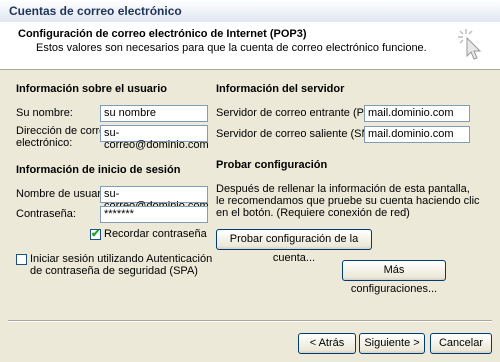 The image size is (500, 362). Describe the element at coordinates (470, 44) in the screenshot. I see `wizard-cursor-icon` at that location.